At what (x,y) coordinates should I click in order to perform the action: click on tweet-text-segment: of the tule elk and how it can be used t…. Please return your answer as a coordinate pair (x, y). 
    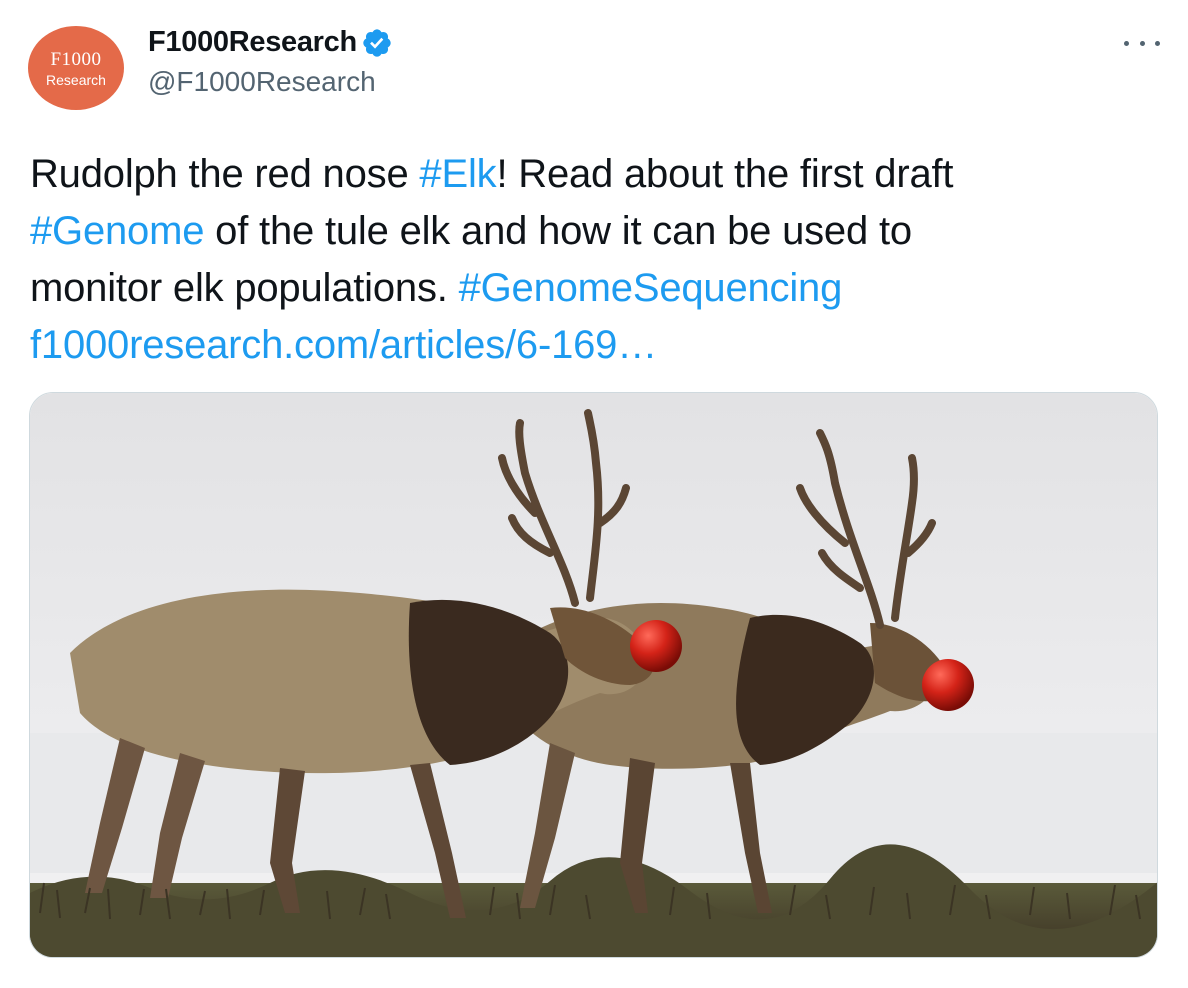
    Looking at the image, I should click on (558, 231).